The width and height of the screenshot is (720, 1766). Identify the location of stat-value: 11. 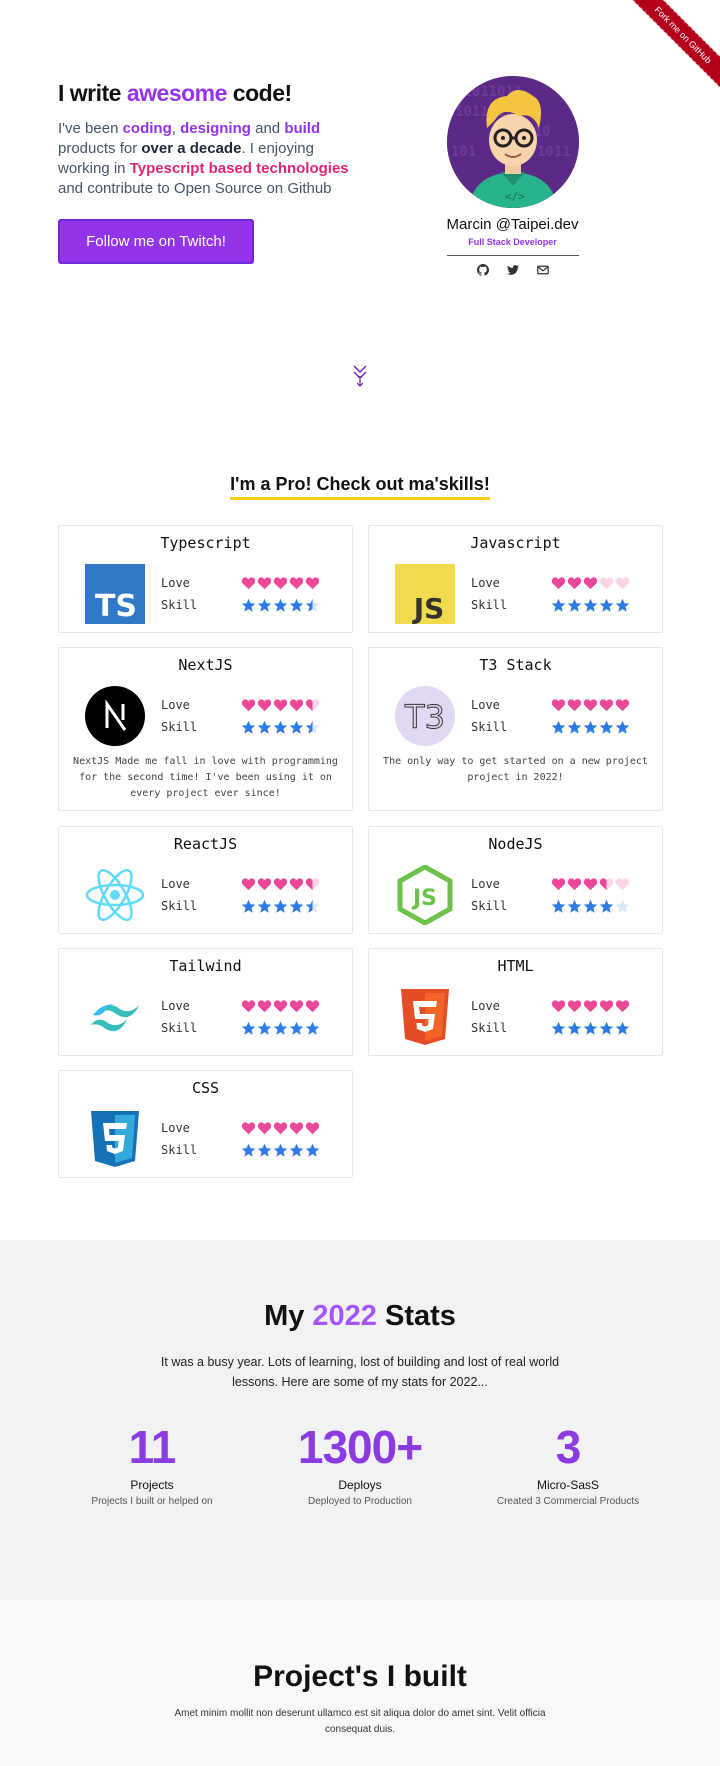
(152, 1447).